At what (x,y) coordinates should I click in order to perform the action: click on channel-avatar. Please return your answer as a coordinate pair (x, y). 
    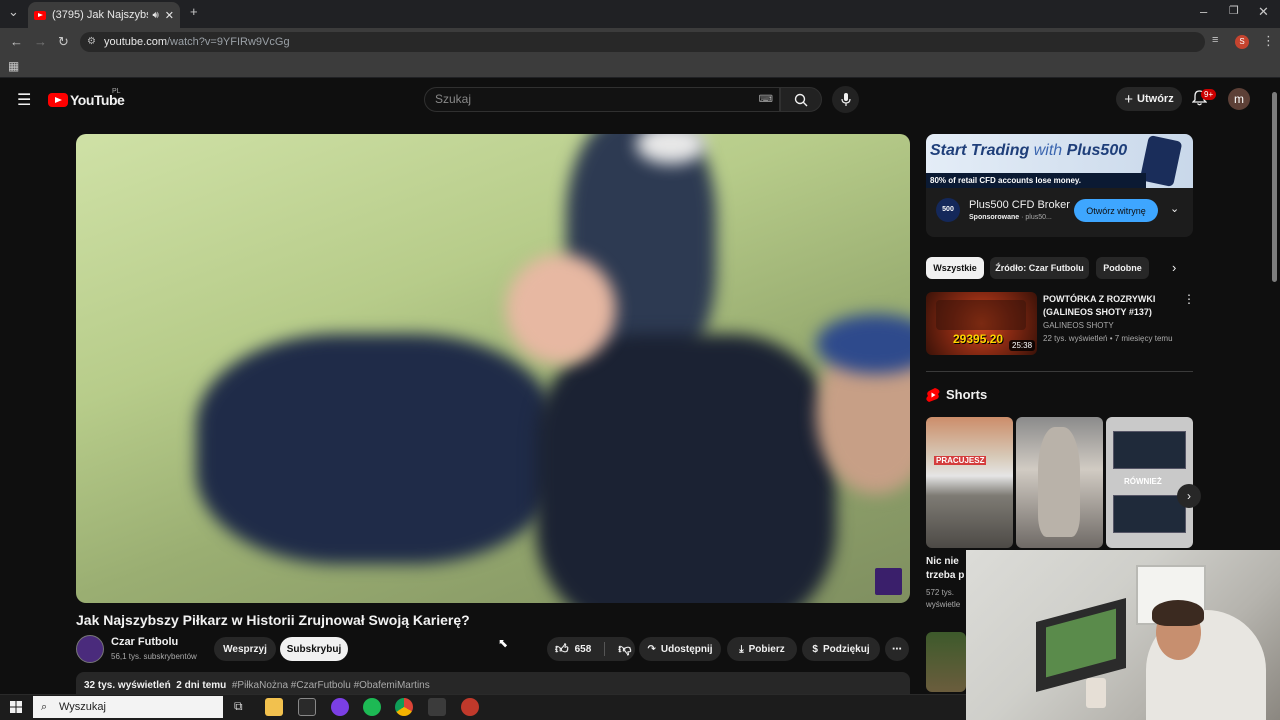
    Looking at the image, I should click on (90, 649).